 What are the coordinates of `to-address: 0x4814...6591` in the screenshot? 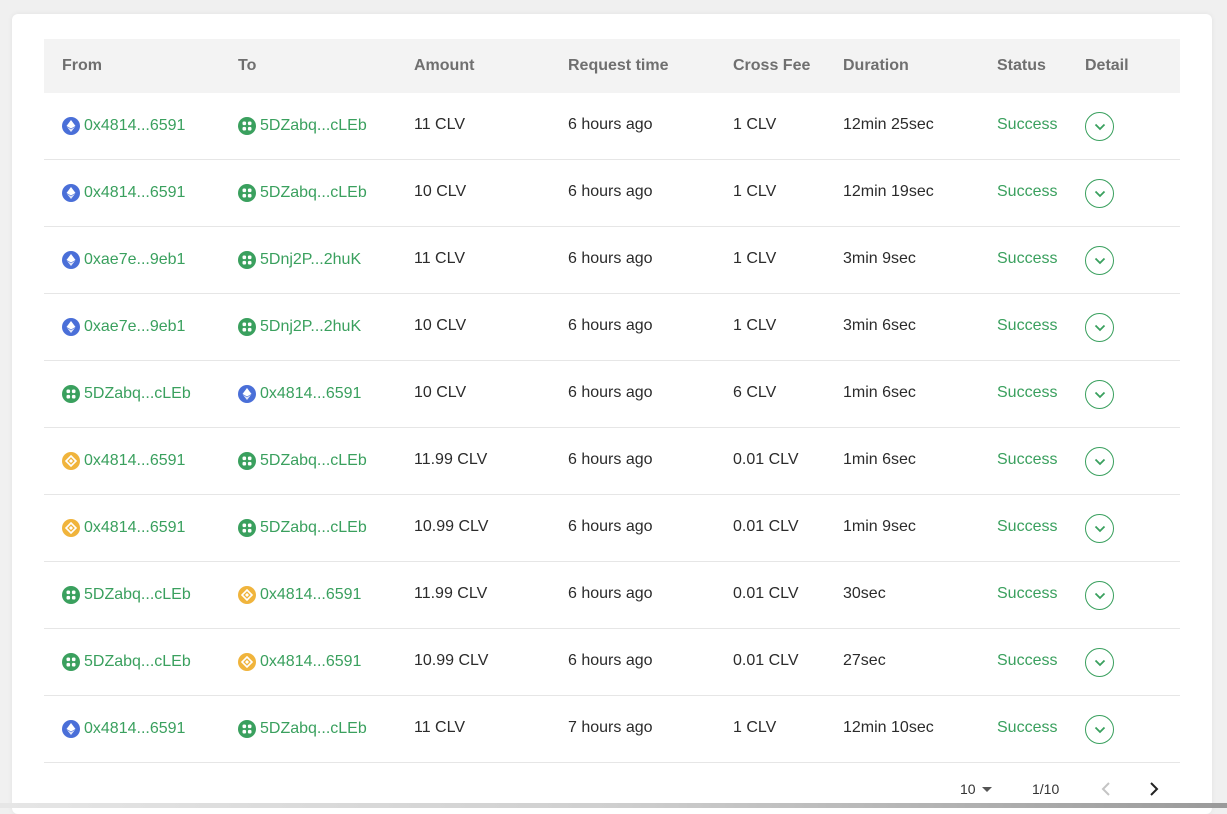 It's located at (311, 594).